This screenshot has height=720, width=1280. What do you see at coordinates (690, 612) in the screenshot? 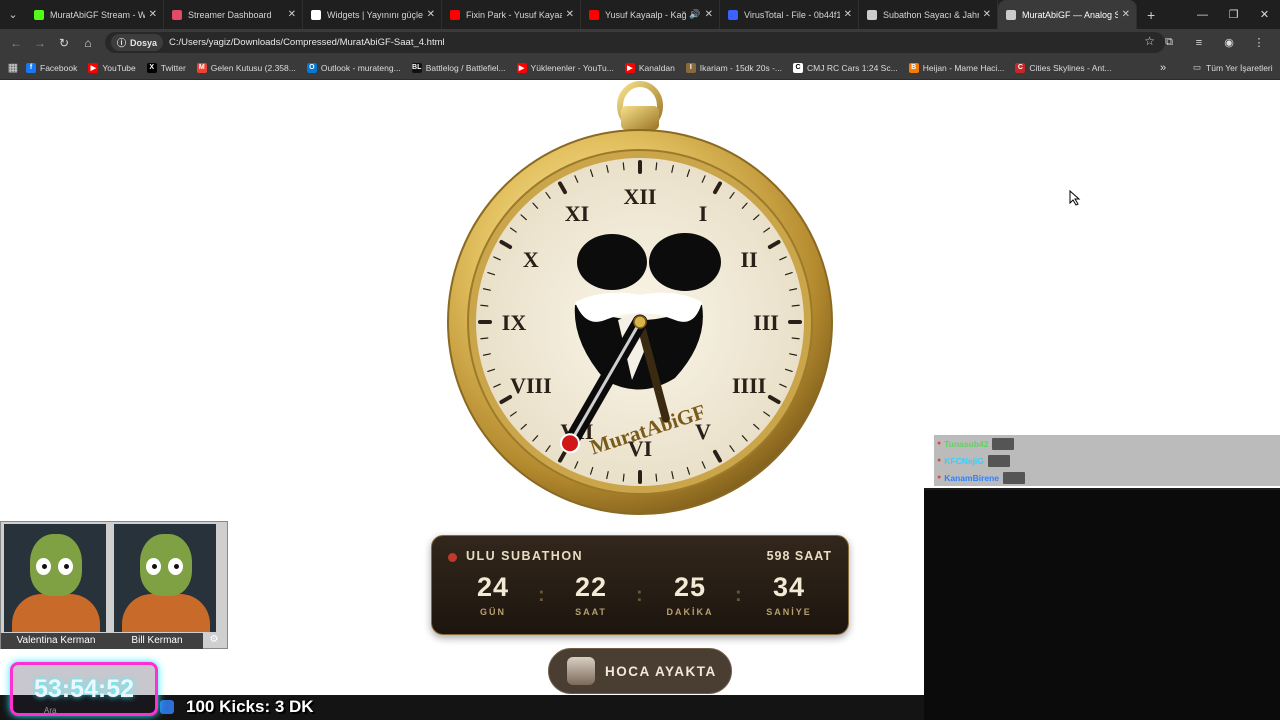
I see `counter-label: DAKİKA` at bounding box center [690, 612].